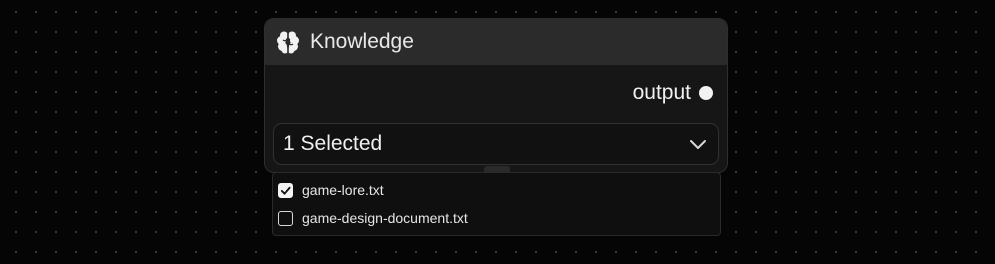  What do you see at coordinates (496, 218) in the screenshot?
I see `option-game-design-document: game-design-document.txt` at bounding box center [496, 218].